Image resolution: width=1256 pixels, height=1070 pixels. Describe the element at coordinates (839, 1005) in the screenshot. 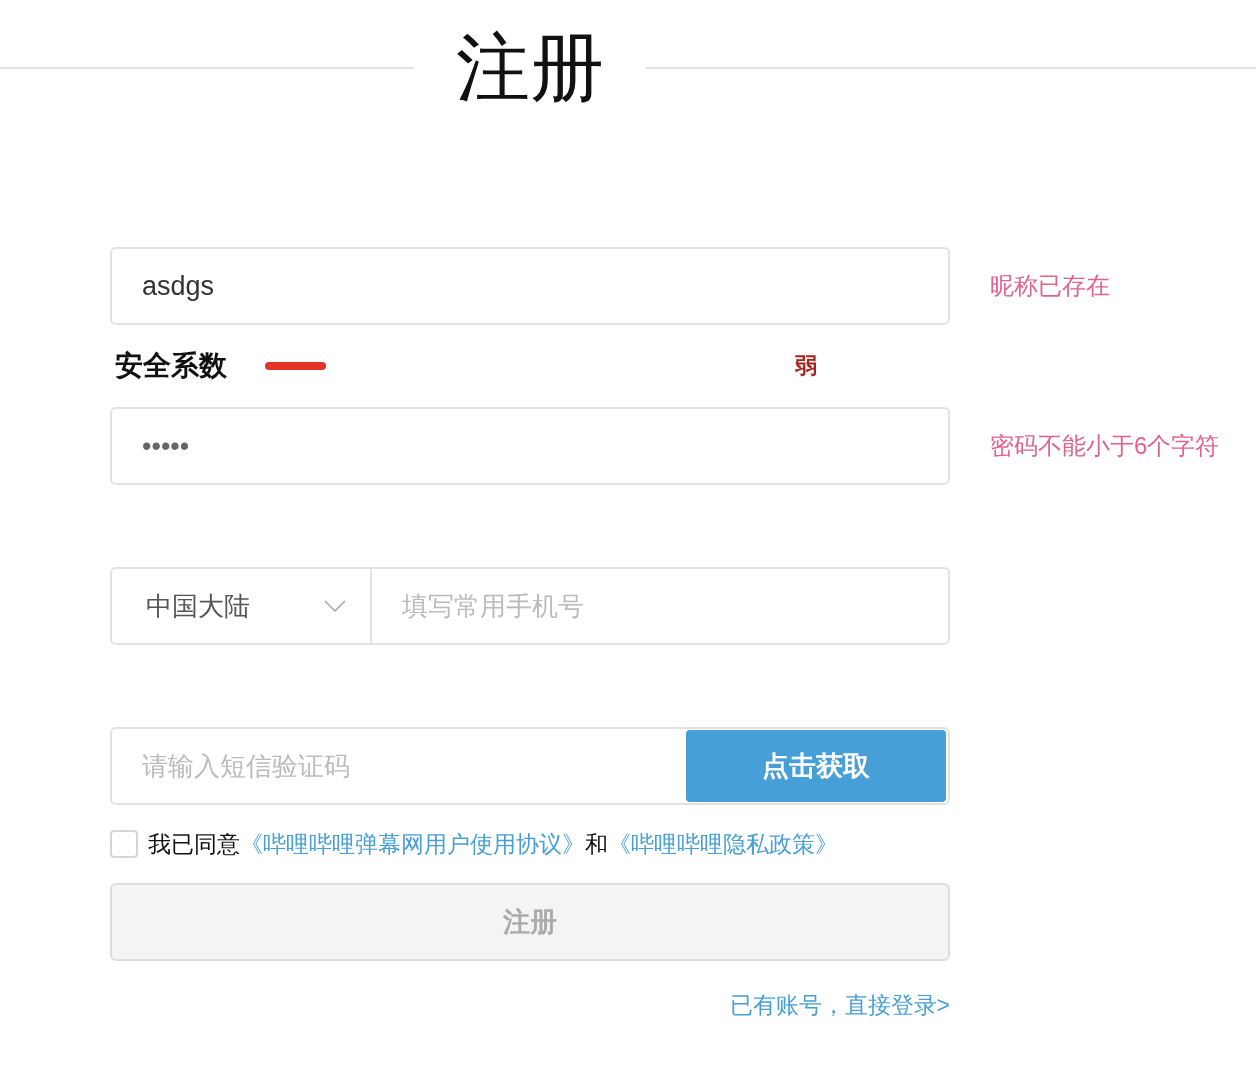

I see `login-link: 已有账号，直接登录>` at that location.